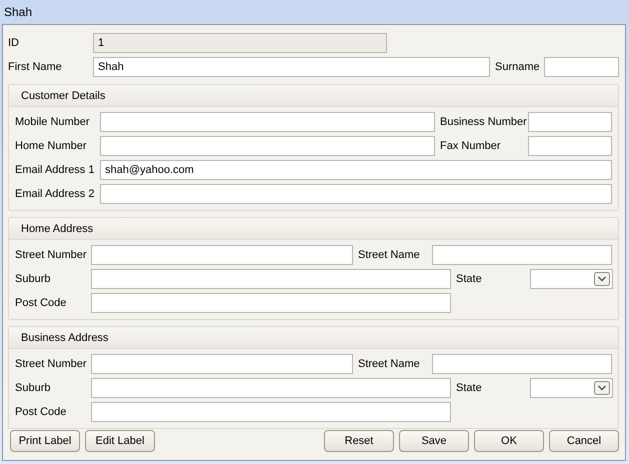 The image size is (629, 464). What do you see at coordinates (64, 338) in the screenshot?
I see `section-title: Business Address` at bounding box center [64, 338].